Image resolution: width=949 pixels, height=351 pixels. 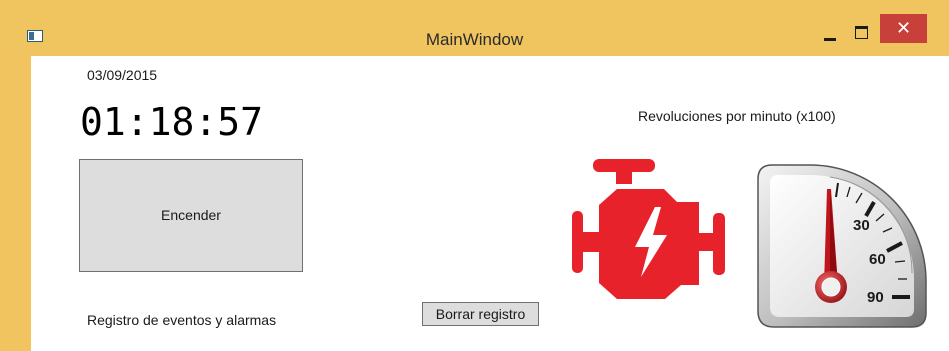 What do you see at coordinates (861, 225) in the screenshot?
I see `gauge-tick-30: 30` at bounding box center [861, 225].